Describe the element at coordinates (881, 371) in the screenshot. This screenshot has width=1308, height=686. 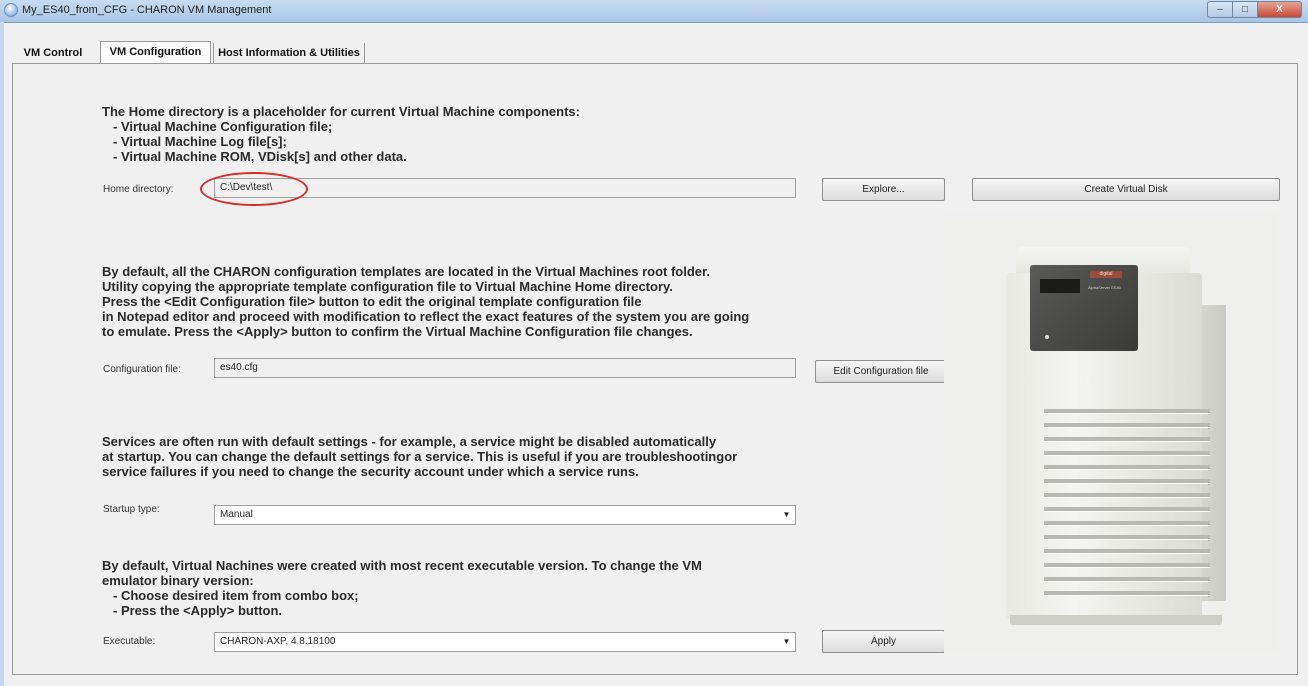
I see `edit-configuration-file-button: Edit Configuration file` at that location.